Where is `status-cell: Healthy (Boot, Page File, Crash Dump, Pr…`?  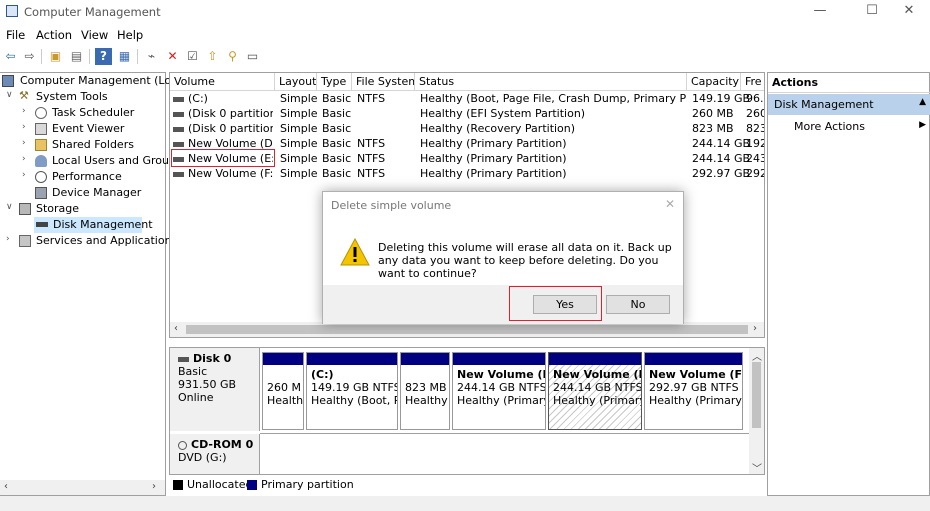 status-cell: Healthy (Boot, Page File, Crash Dump, Pr… is located at coordinates (553, 98).